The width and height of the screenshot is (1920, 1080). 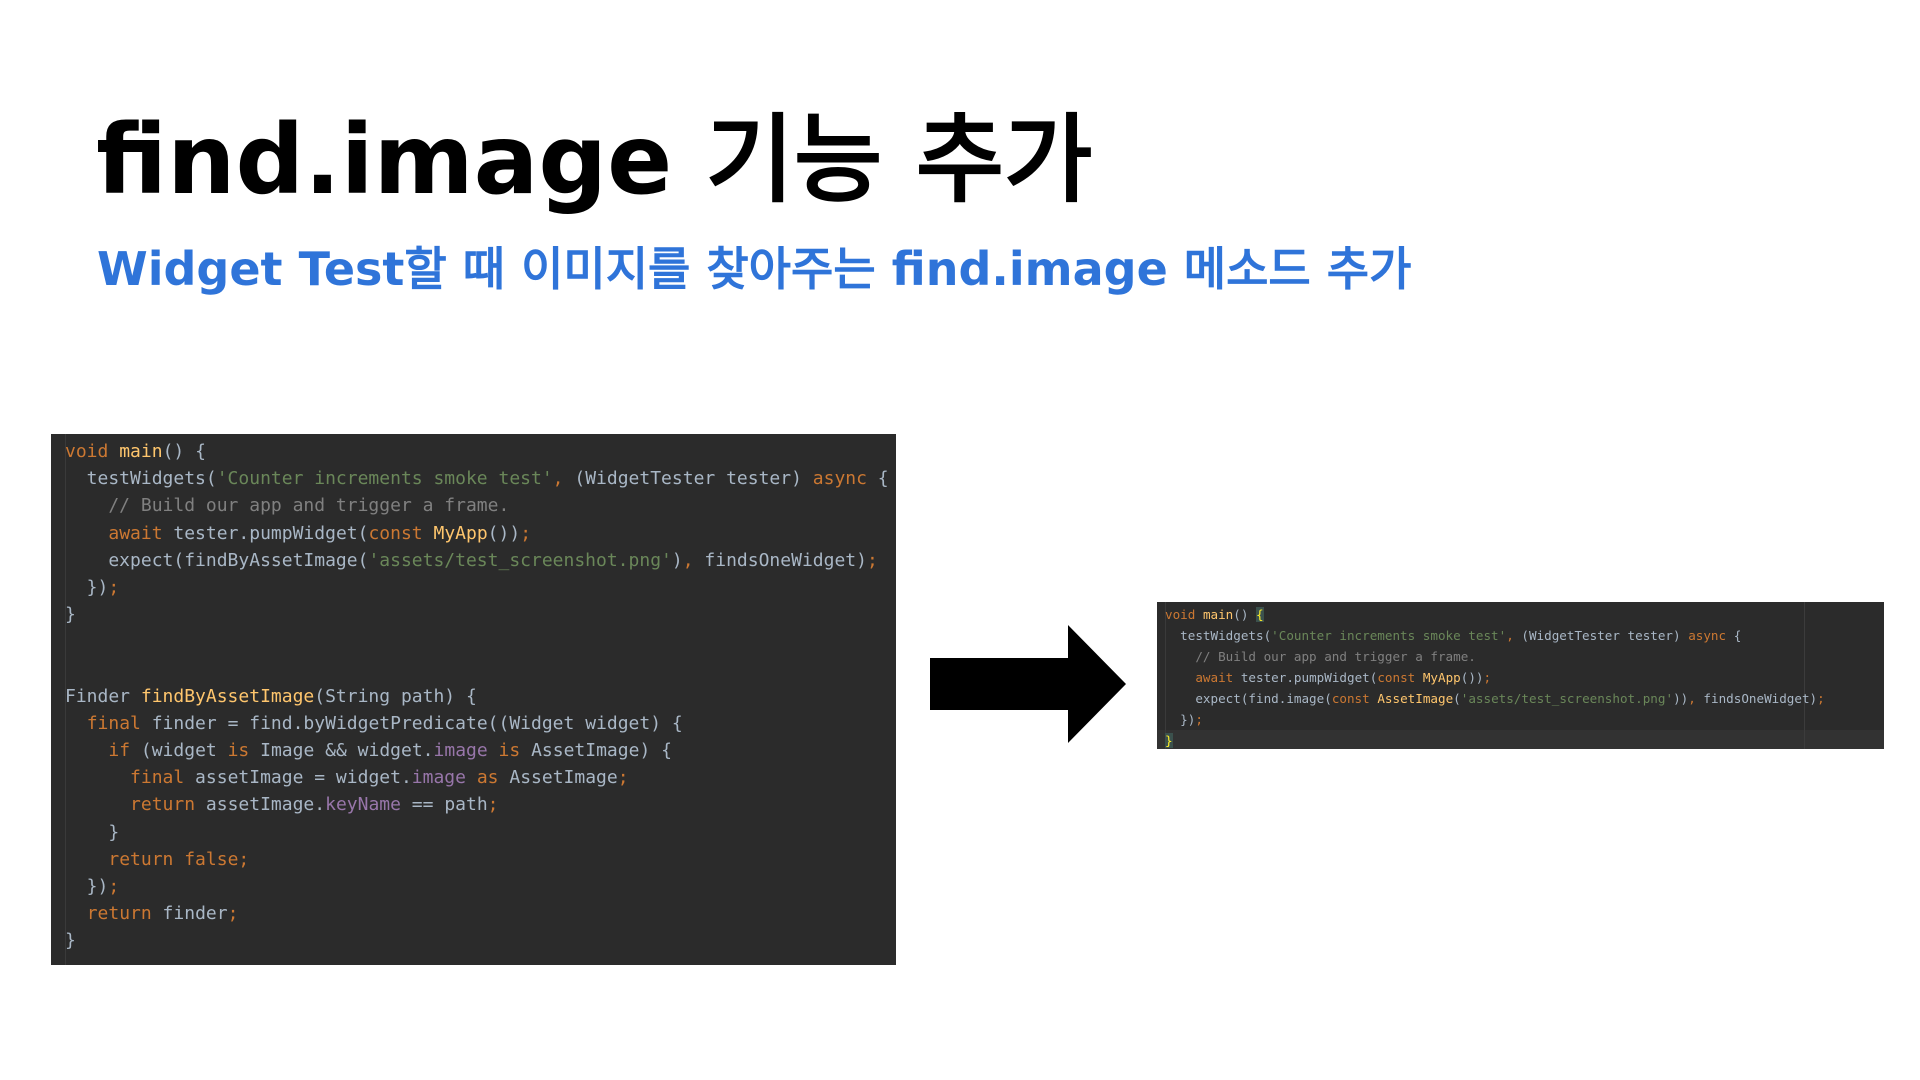 I want to click on code-token: AssetImage) {, so click(x=596, y=751).